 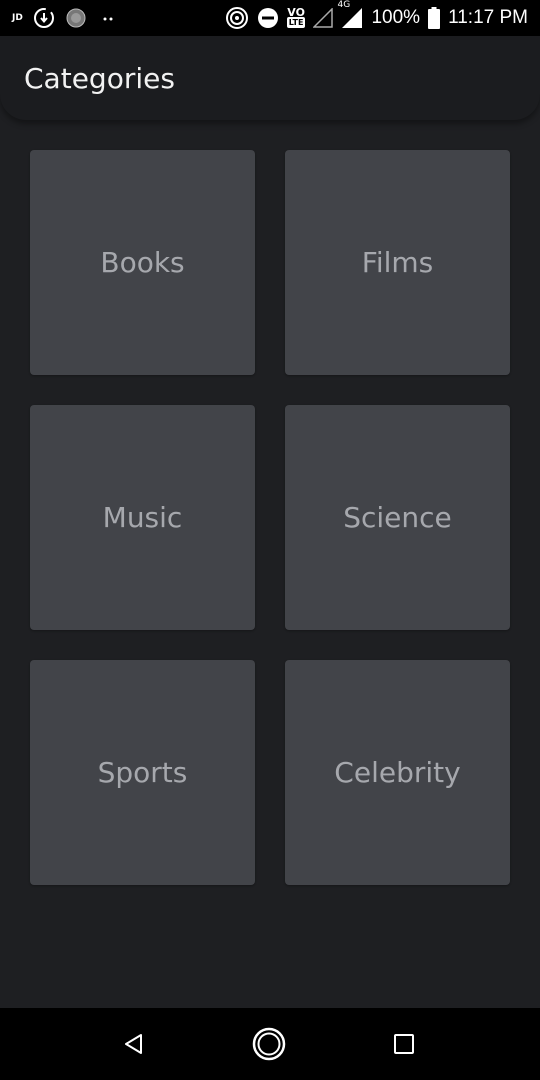 I want to click on category-tile-films: Films, so click(x=397, y=262).